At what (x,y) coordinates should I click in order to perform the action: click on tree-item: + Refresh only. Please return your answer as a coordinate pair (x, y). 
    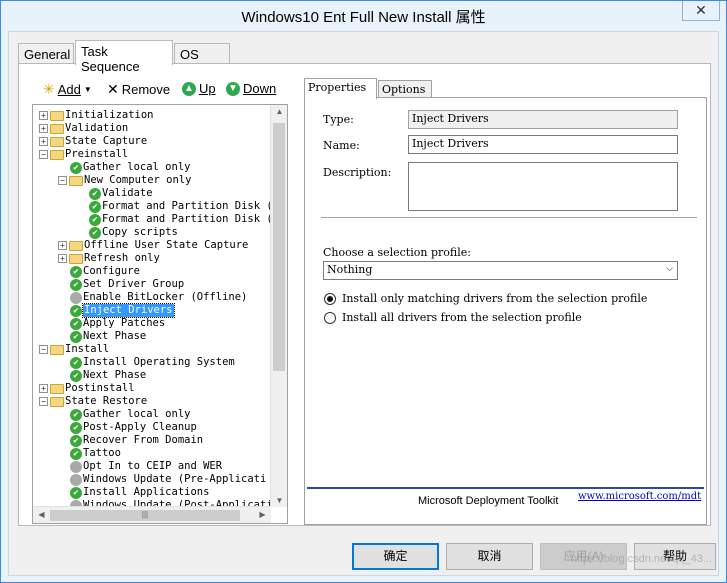
    Looking at the image, I should click on (109, 258).